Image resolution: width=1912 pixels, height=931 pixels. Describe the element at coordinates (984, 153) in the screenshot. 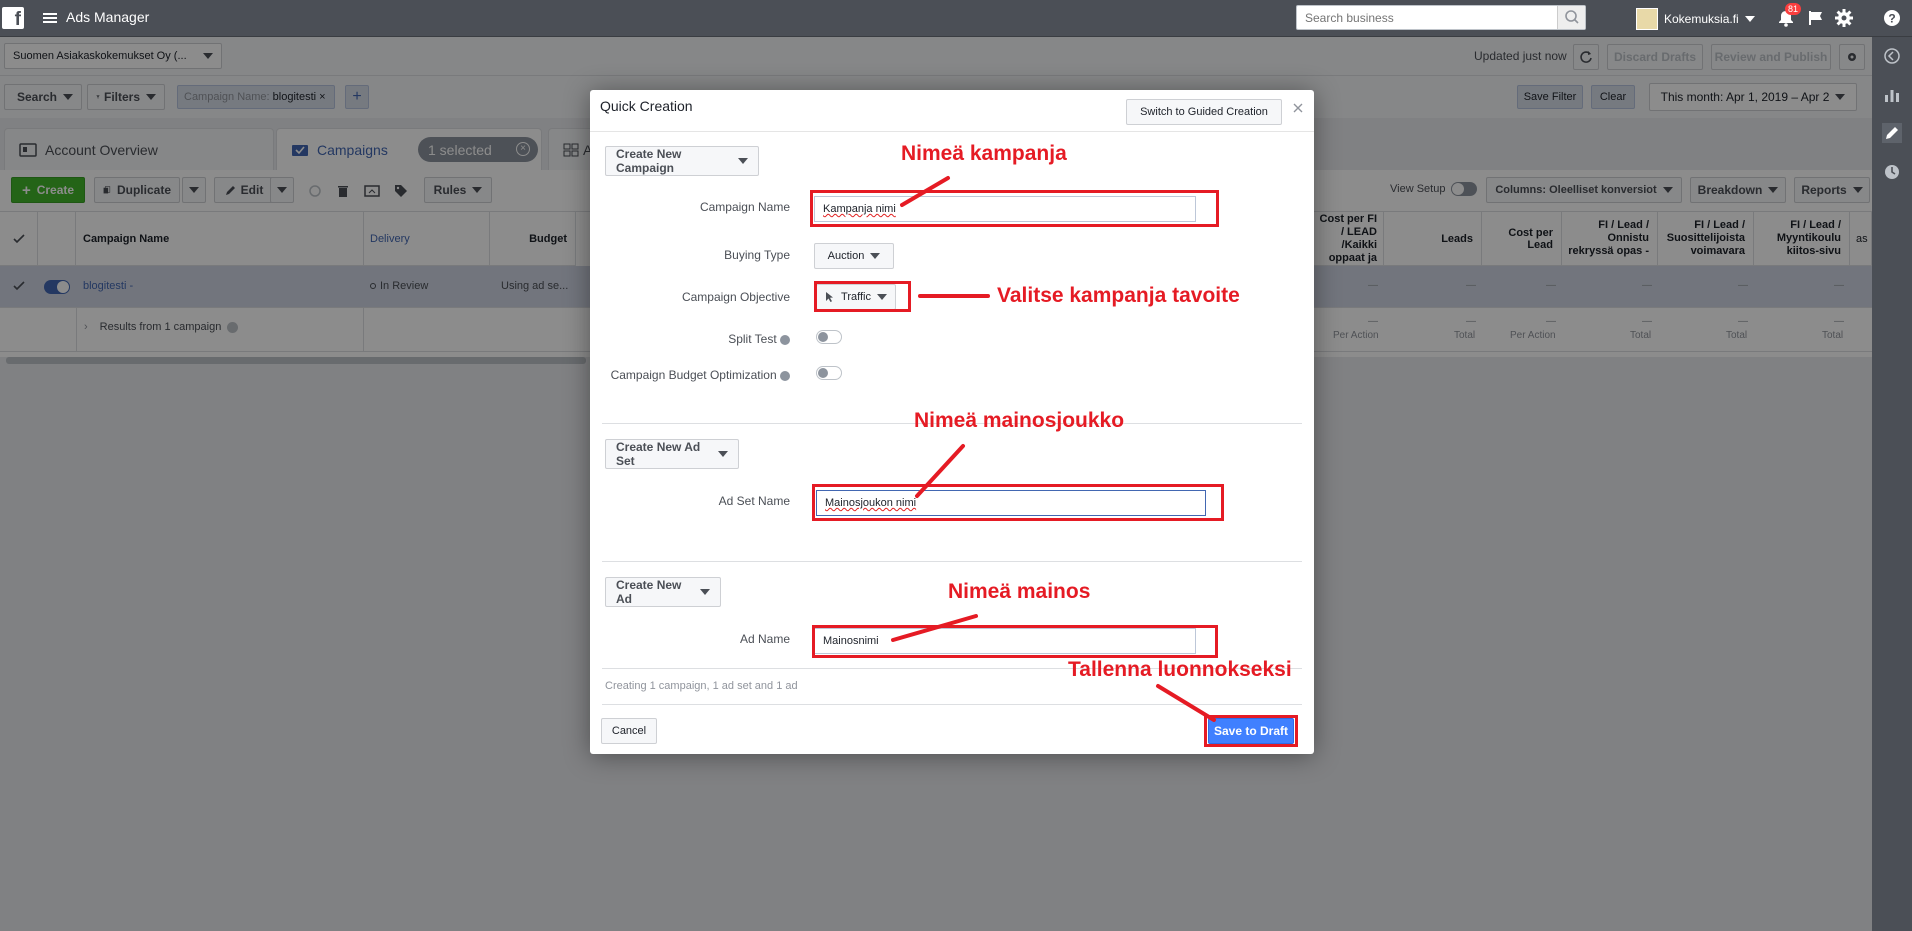

I see `annotation-name-campaign: Nimeä kampanja` at that location.